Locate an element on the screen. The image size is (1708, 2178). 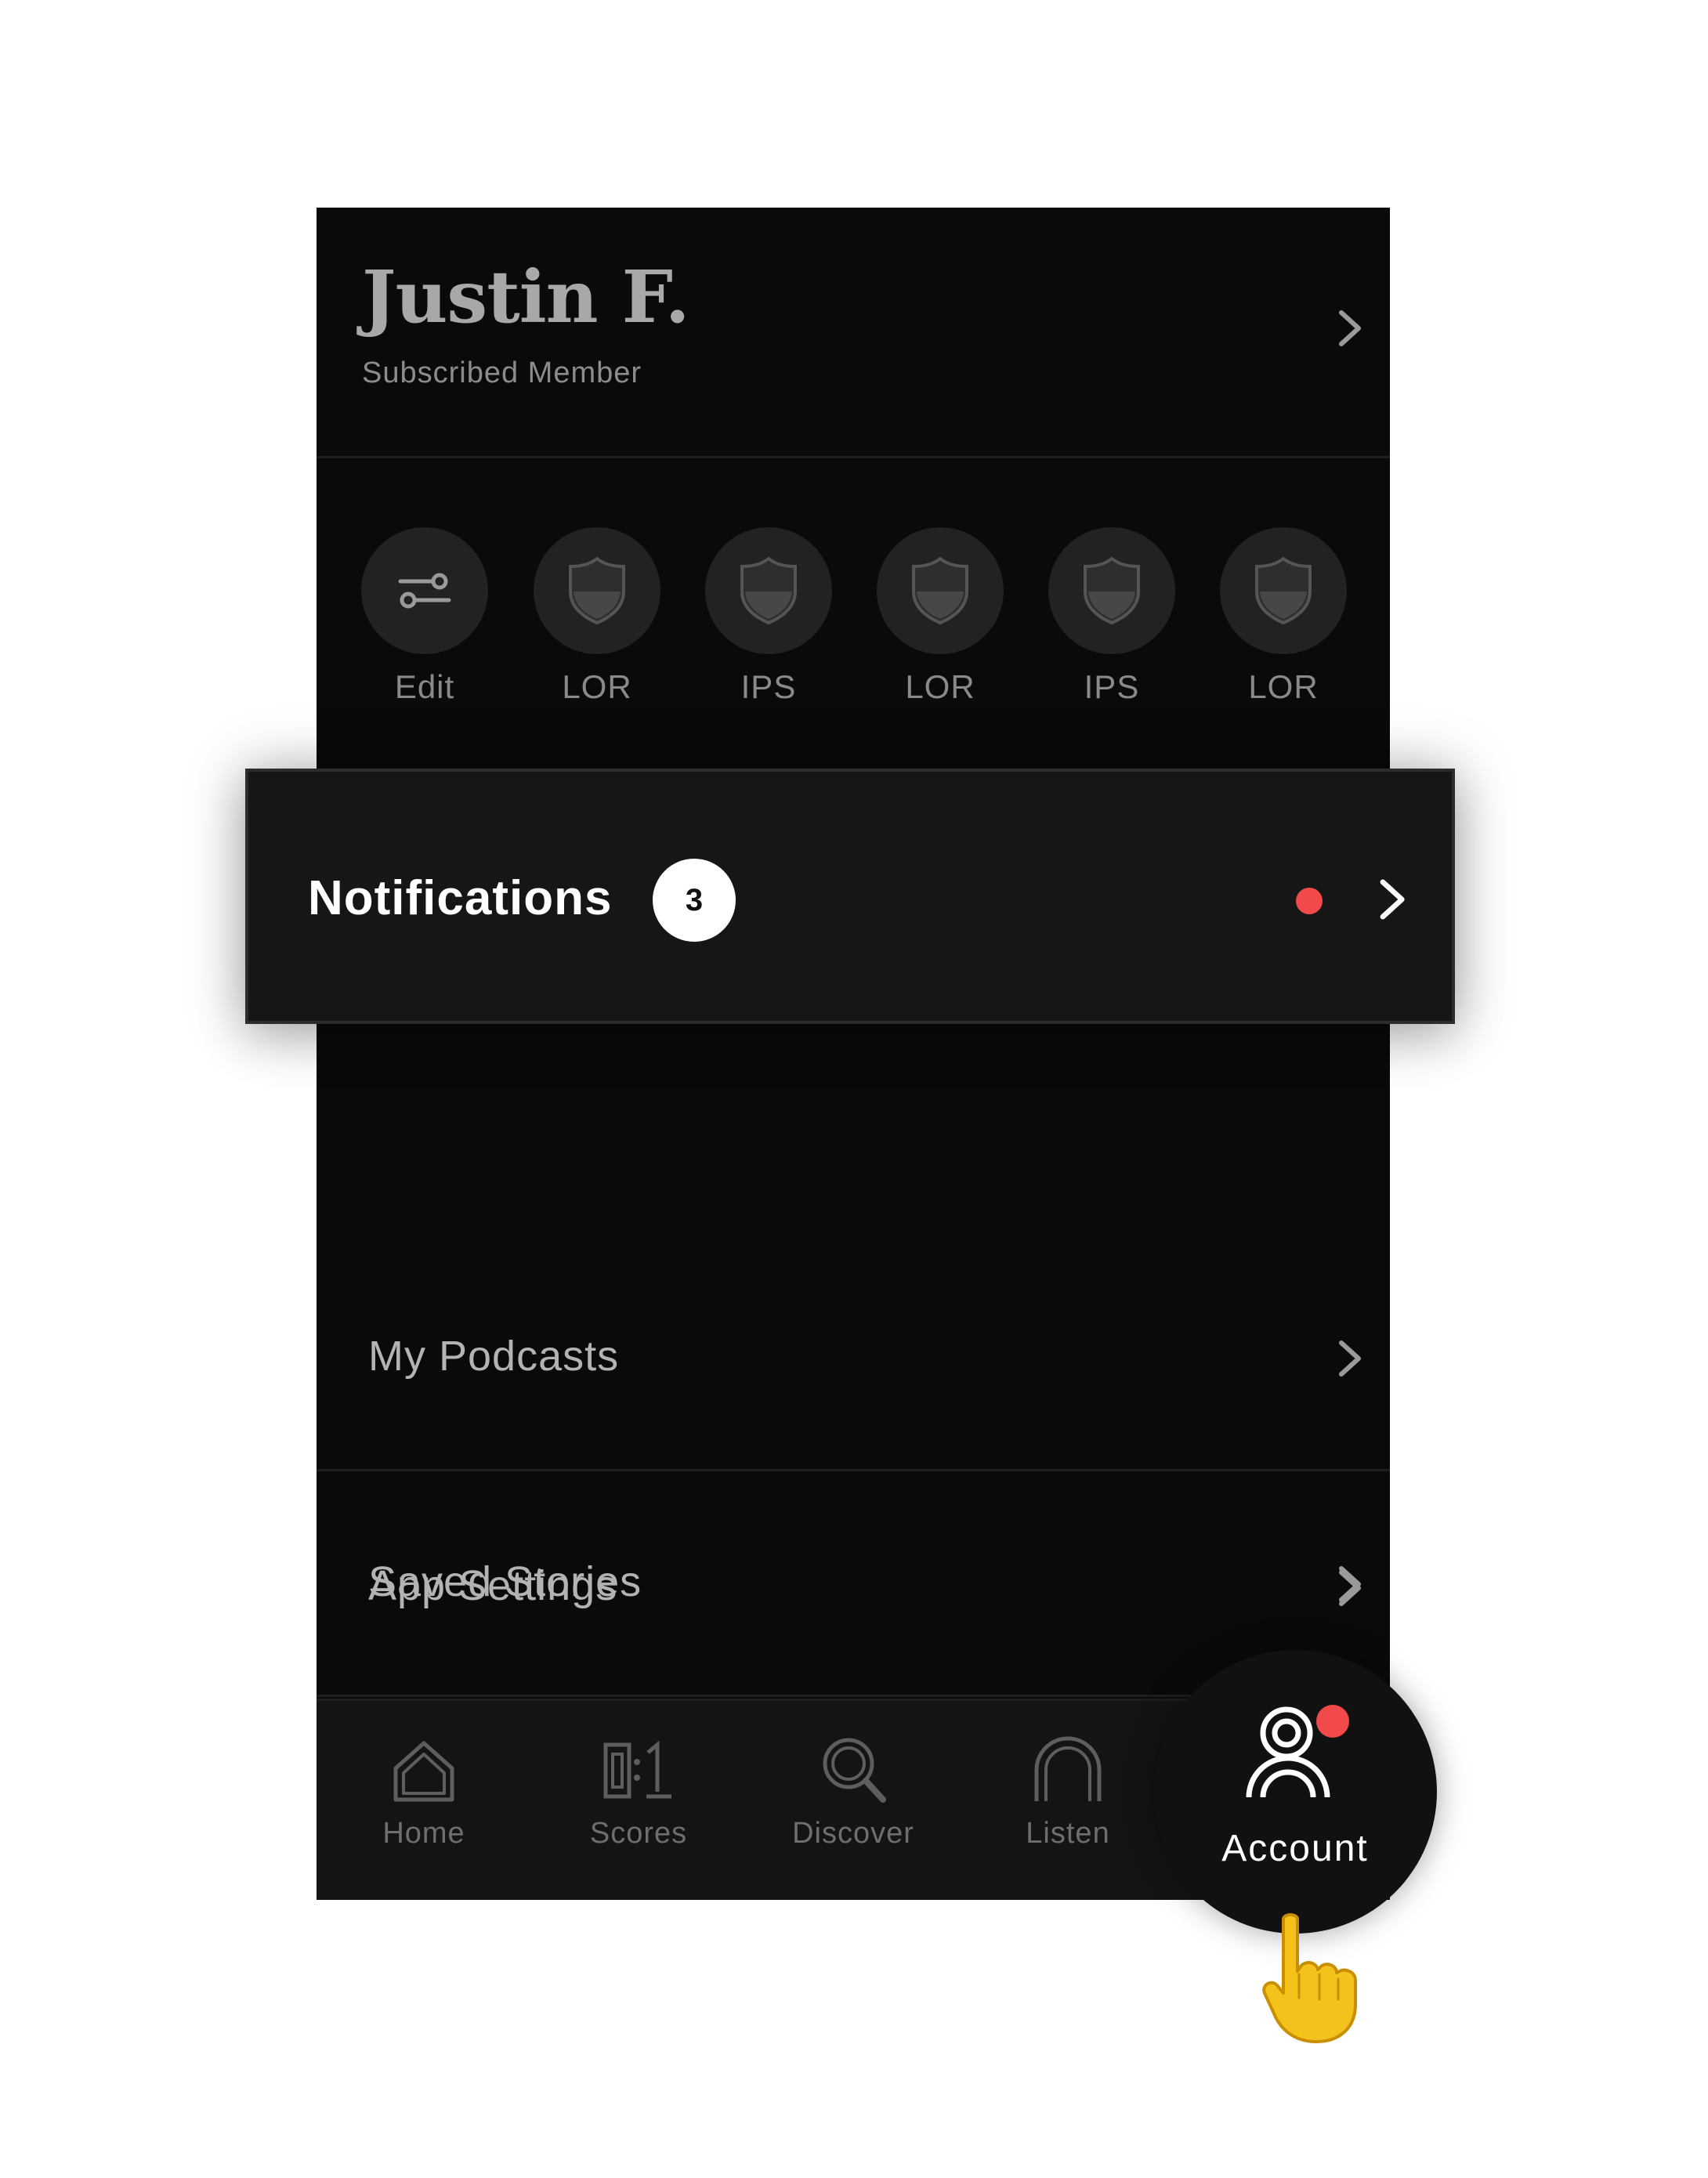
tab-discover: Discover is located at coordinates (854, 1800).